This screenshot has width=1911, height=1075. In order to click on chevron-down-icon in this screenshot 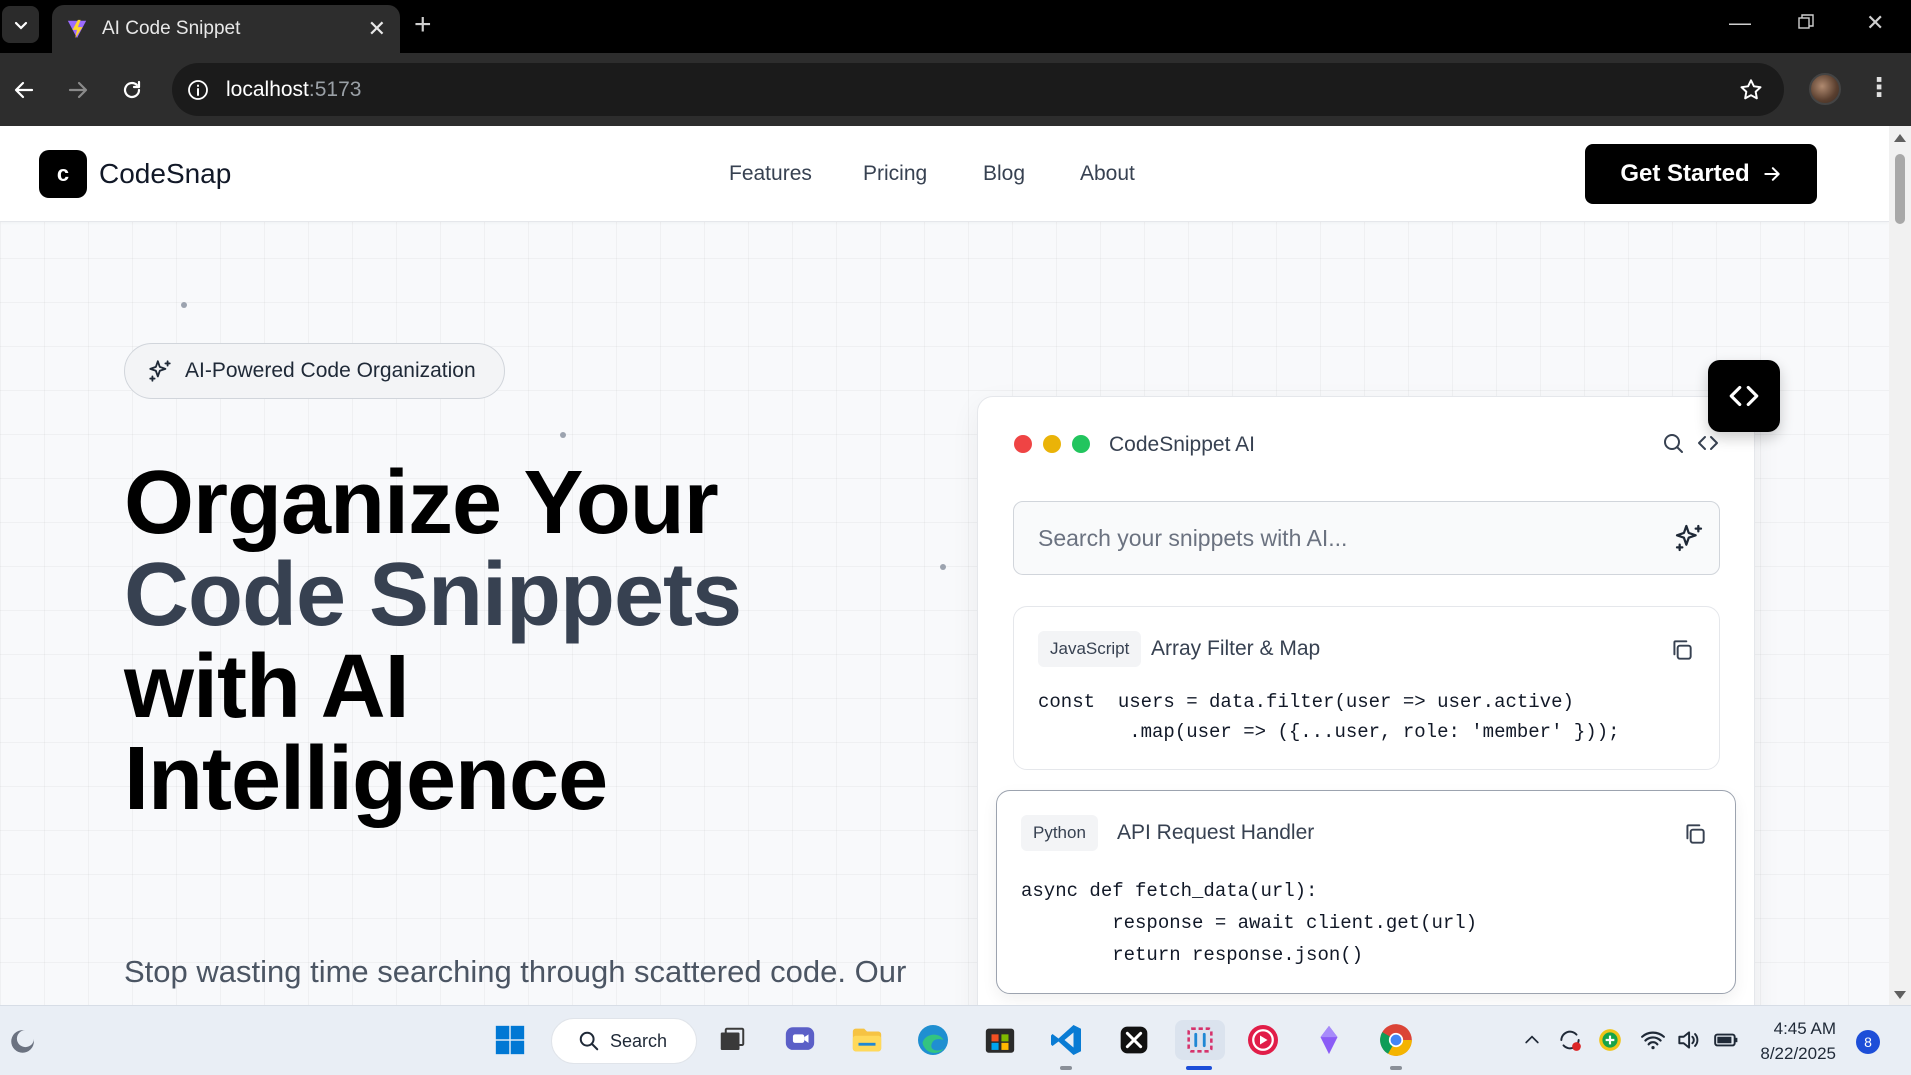, I will do `click(20, 25)`.